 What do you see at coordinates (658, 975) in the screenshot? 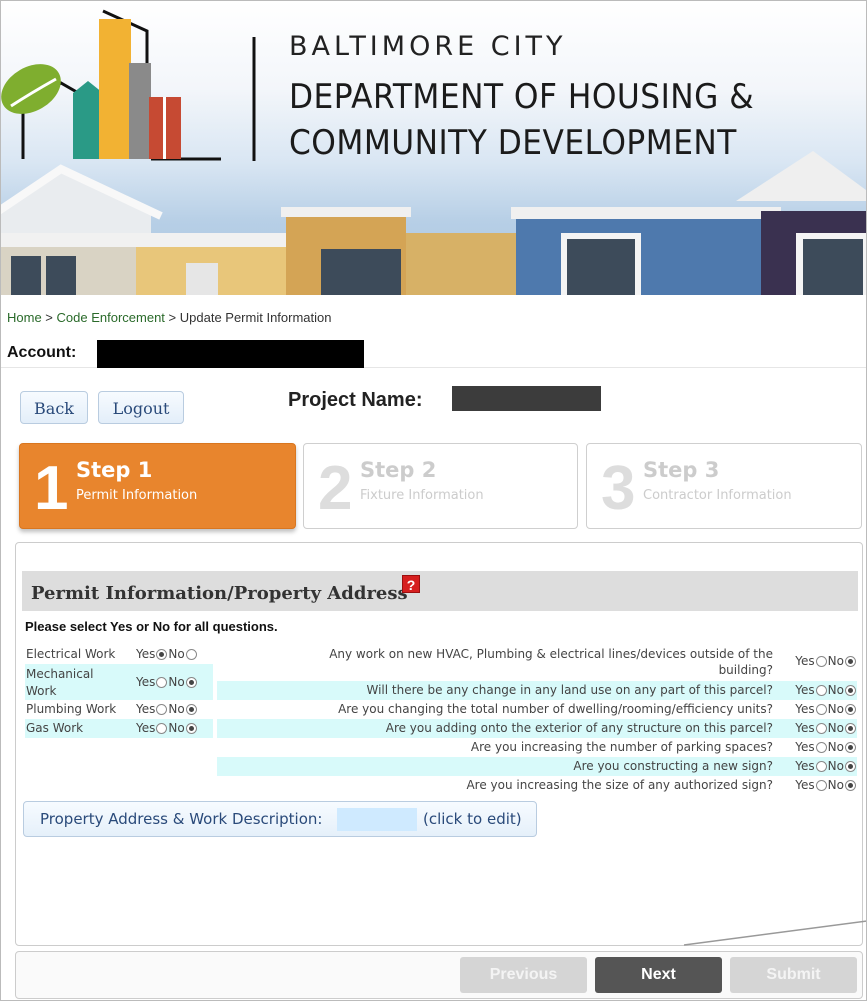
I see `next-button: Next` at bounding box center [658, 975].